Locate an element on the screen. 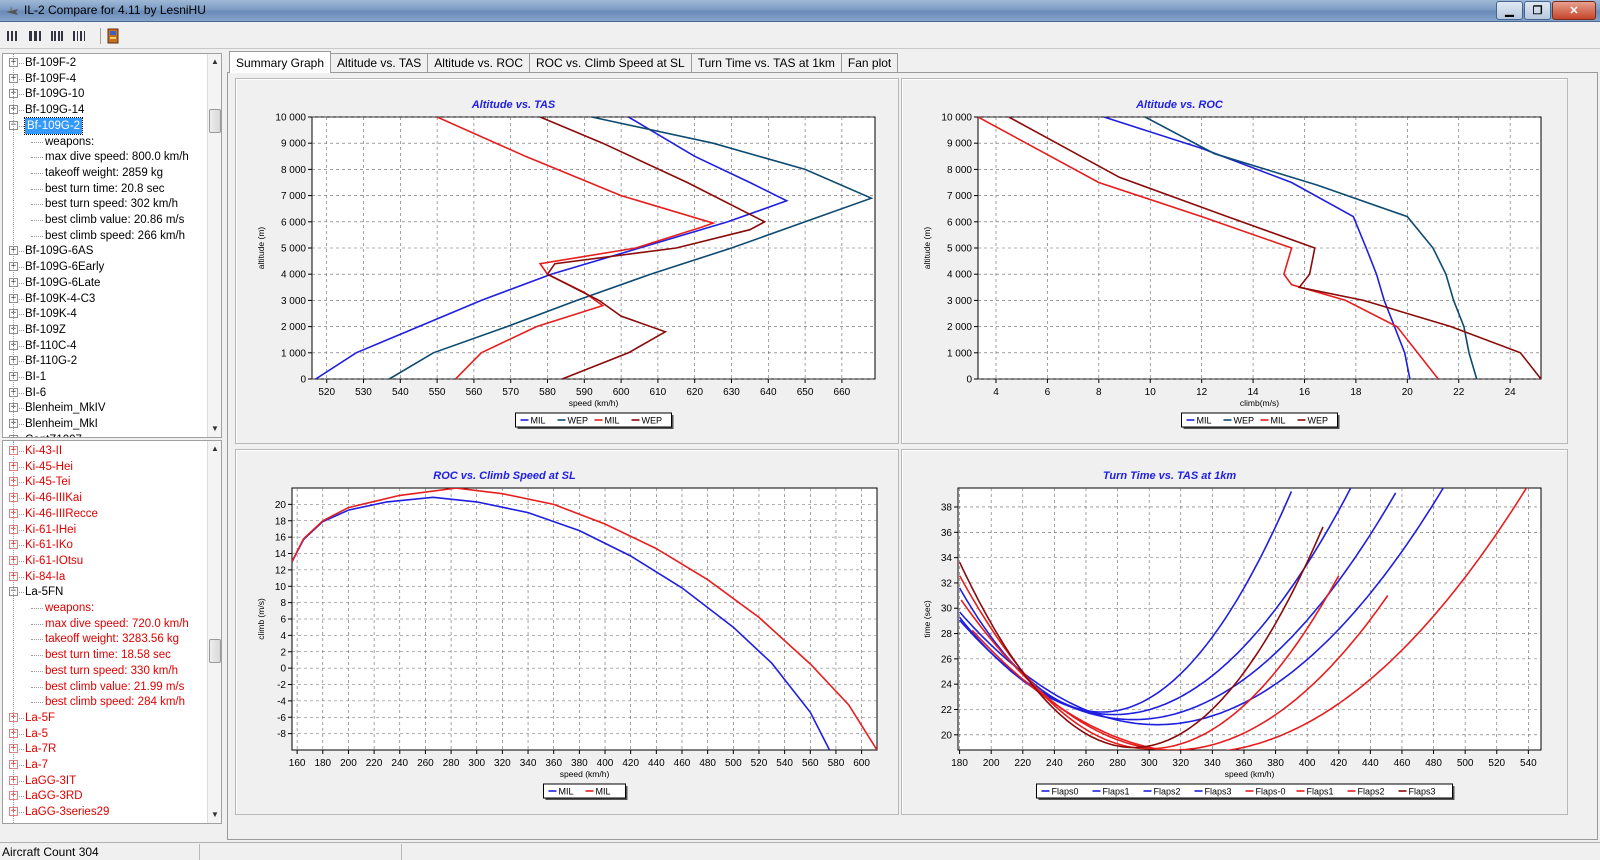  tab-roc-vs-climb-speed: ROC vs. Climb Speed at SL is located at coordinates (610, 63).